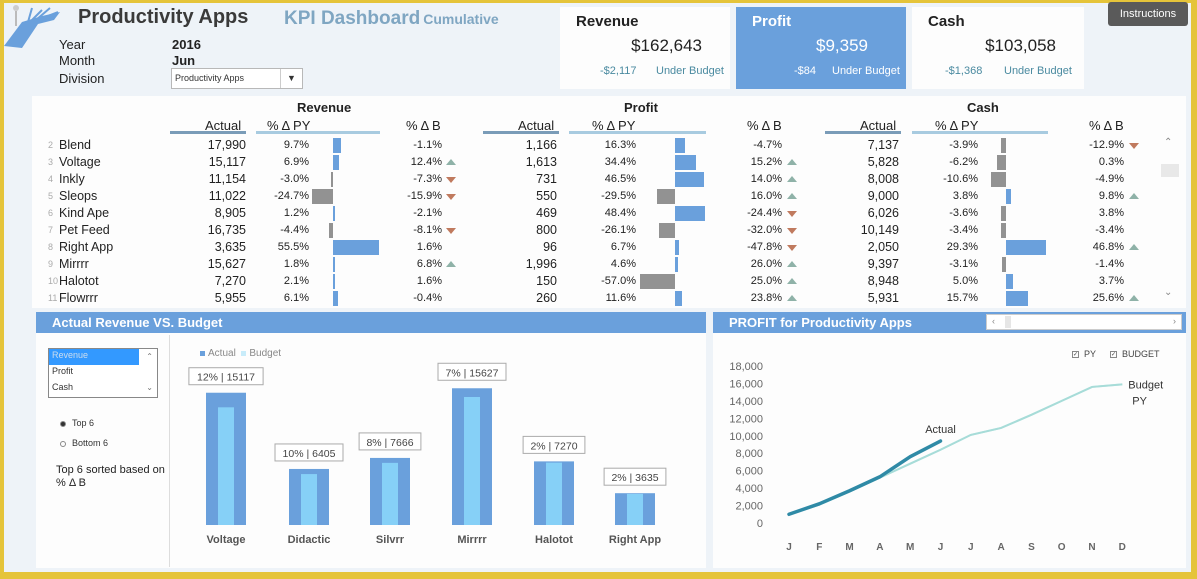 The height and width of the screenshot is (579, 1197). Describe the element at coordinates (746, 437) in the screenshot. I see `y-tick-label: 10,000` at that location.